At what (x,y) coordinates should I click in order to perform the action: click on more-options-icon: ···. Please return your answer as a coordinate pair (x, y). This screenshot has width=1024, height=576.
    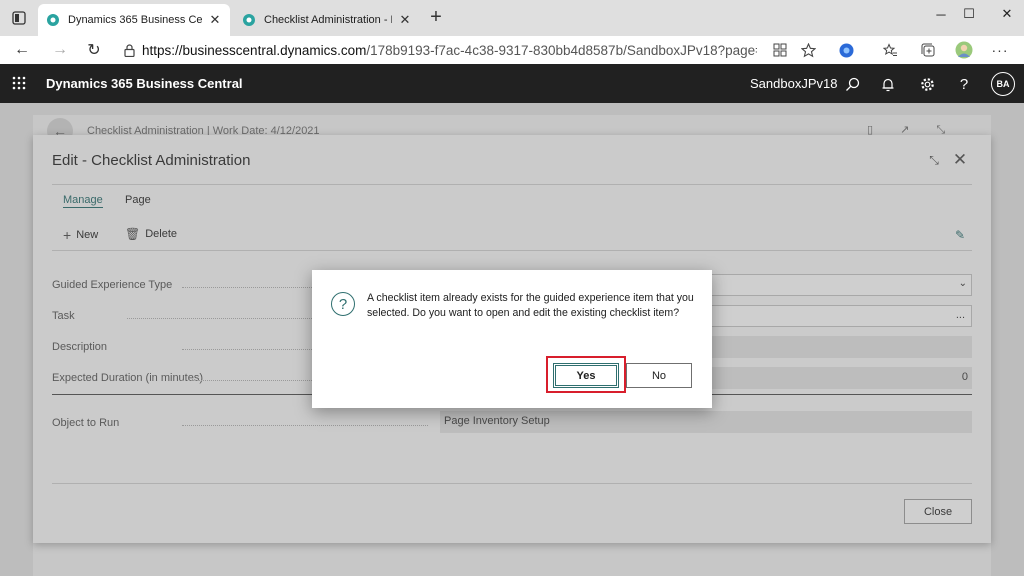
    Looking at the image, I should click on (1000, 50).